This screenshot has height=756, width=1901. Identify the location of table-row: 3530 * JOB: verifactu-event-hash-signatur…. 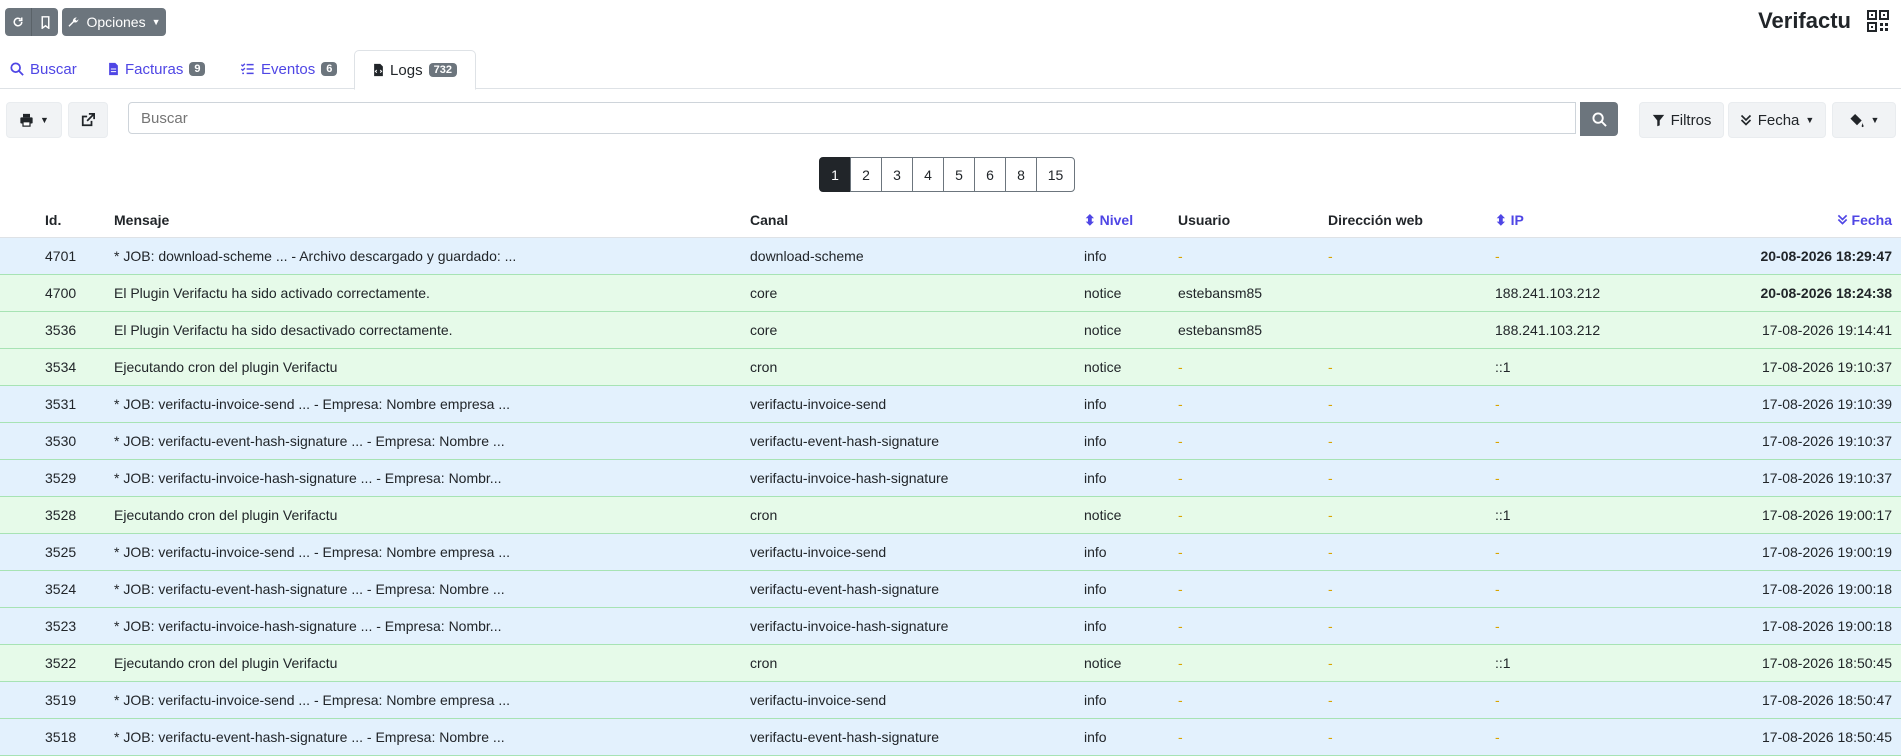
(950, 441).